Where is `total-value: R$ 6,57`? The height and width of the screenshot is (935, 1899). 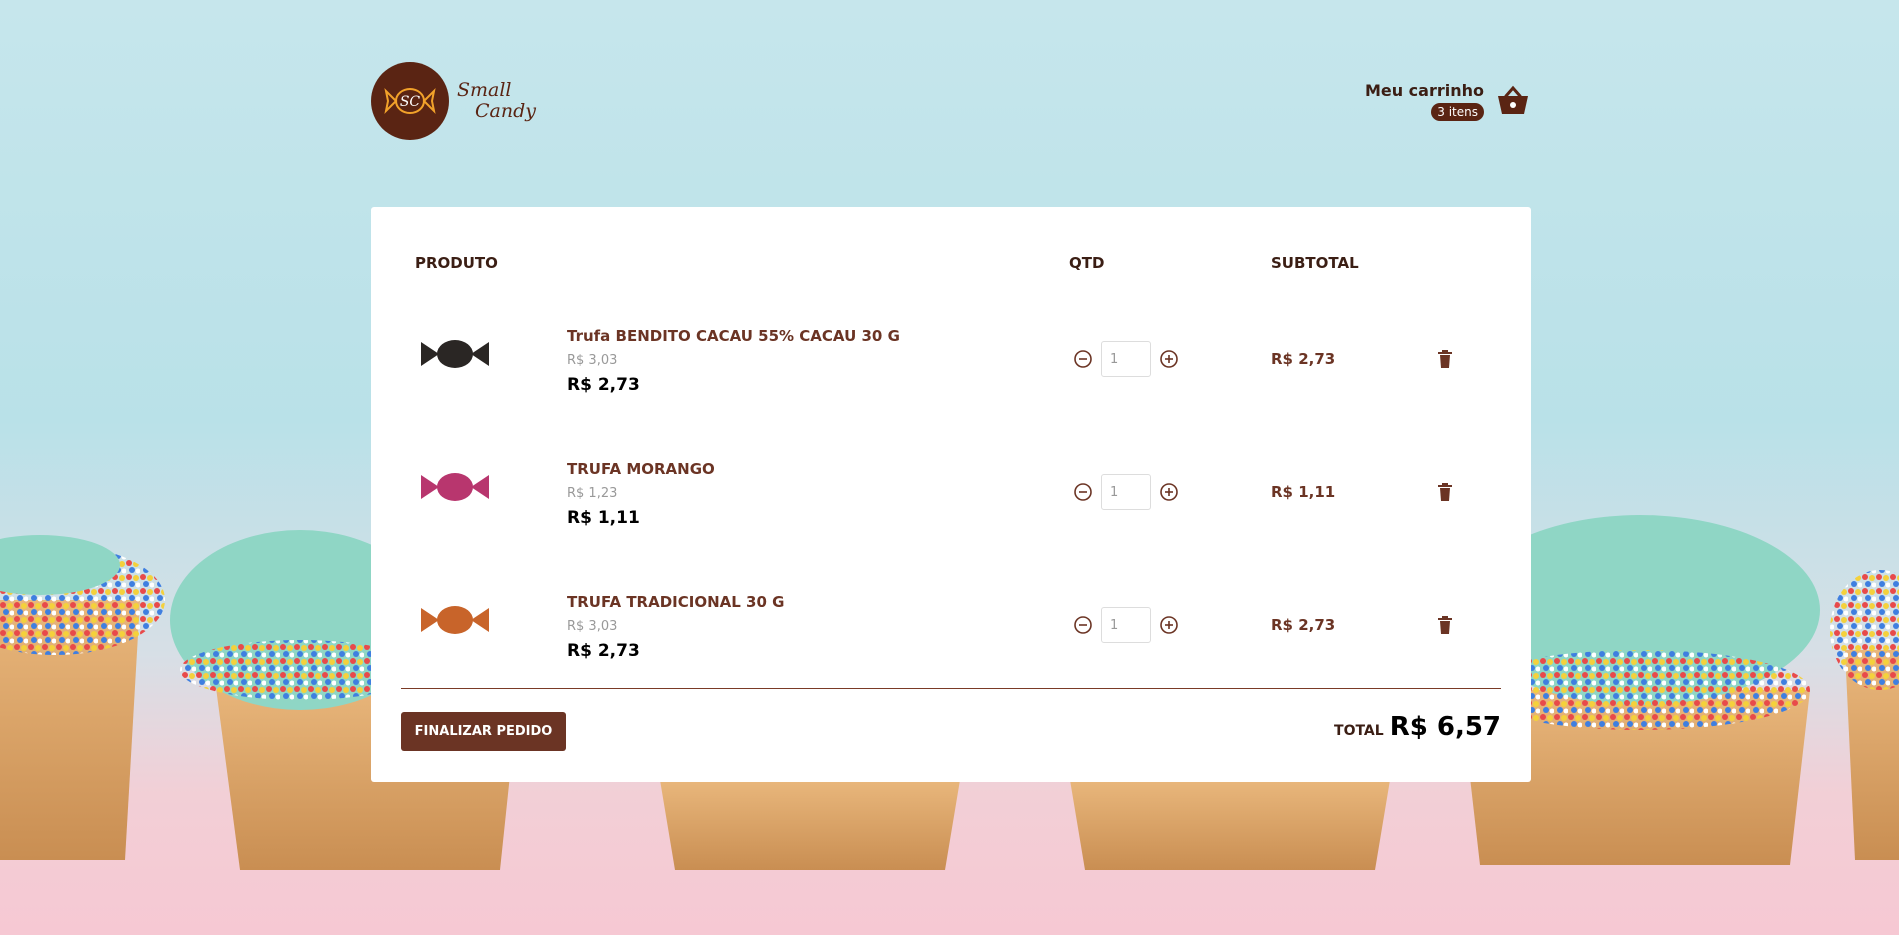
total-value: R$ 6,57 is located at coordinates (1445, 727).